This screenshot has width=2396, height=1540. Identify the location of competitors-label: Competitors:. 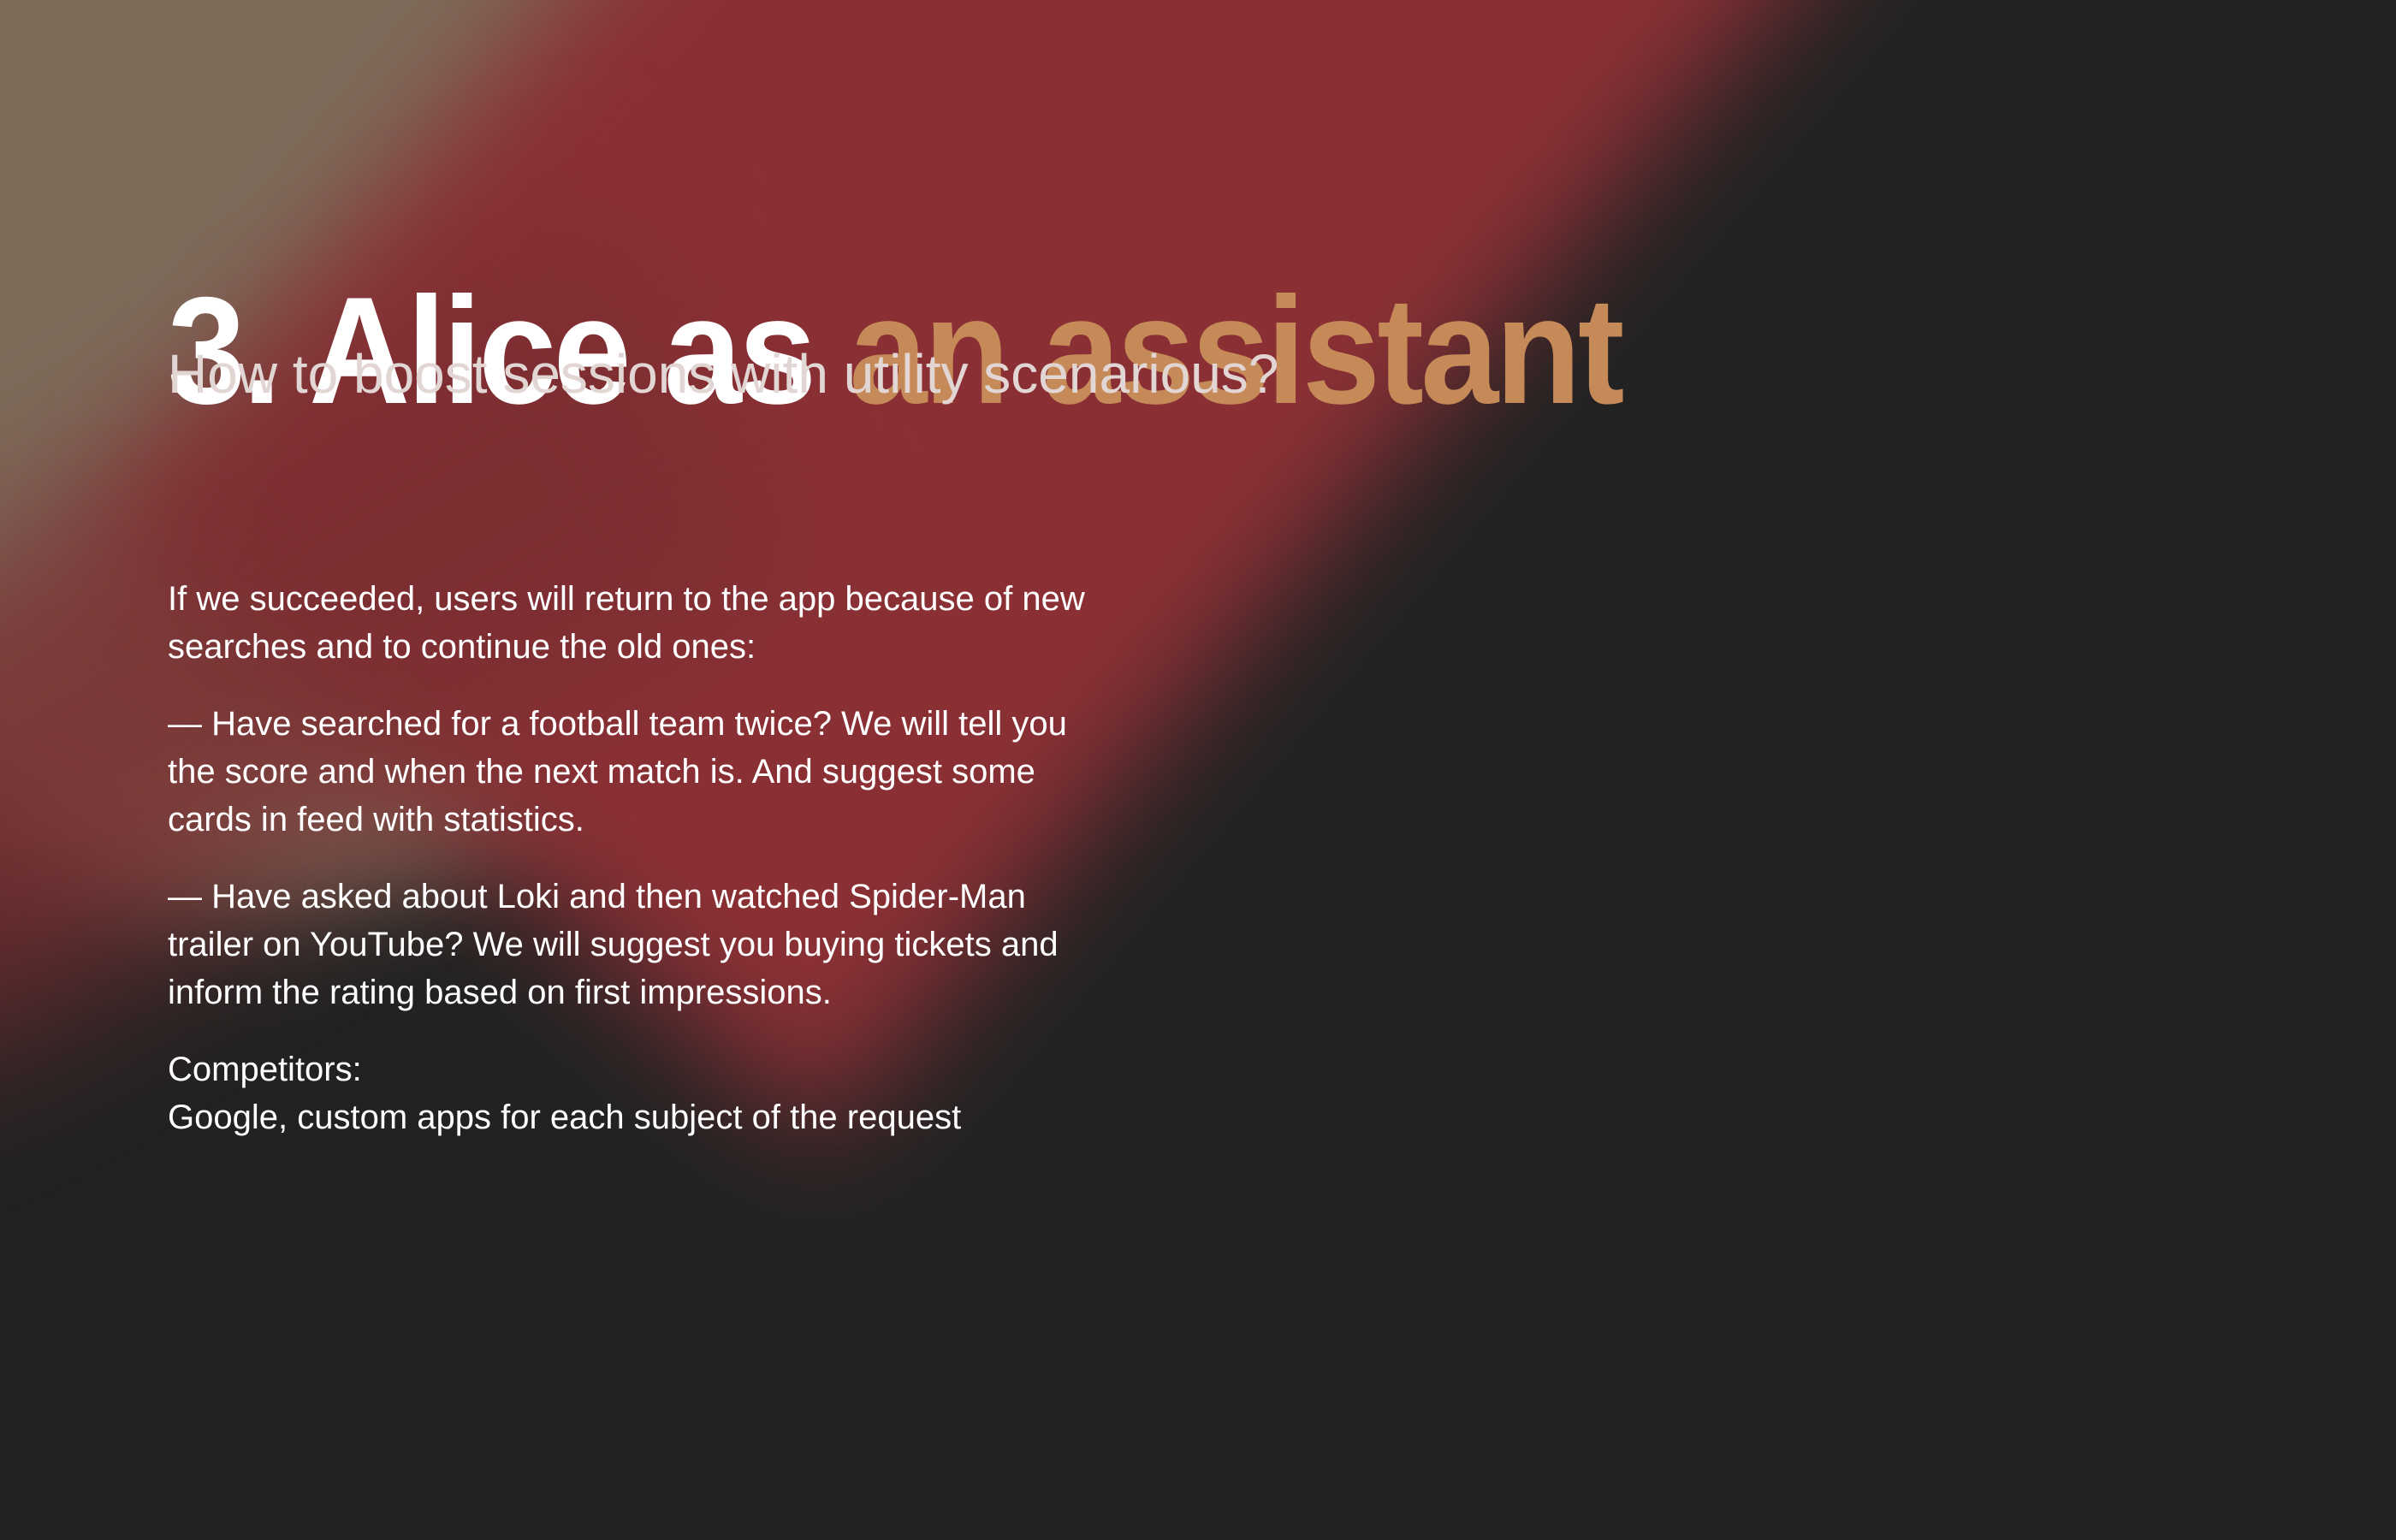
(265, 1069).